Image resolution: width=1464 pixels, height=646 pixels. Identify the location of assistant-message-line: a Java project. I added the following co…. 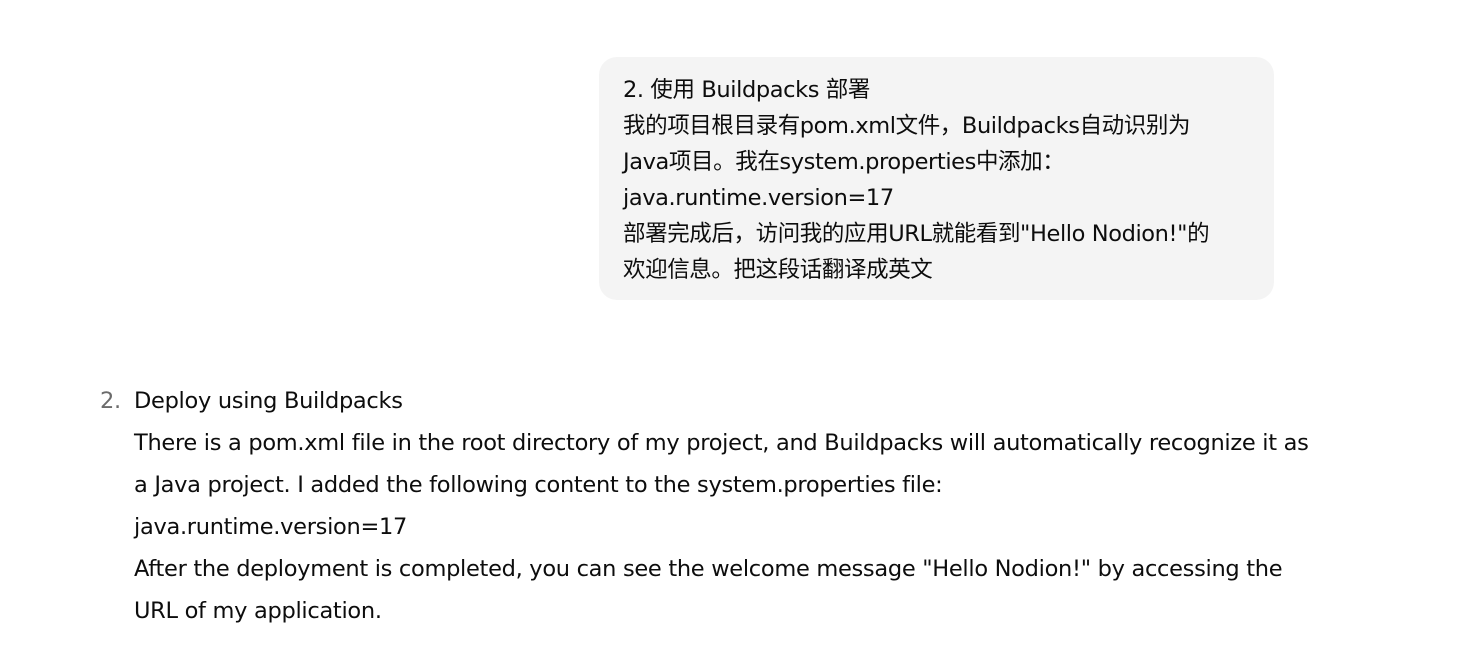
(538, 485).